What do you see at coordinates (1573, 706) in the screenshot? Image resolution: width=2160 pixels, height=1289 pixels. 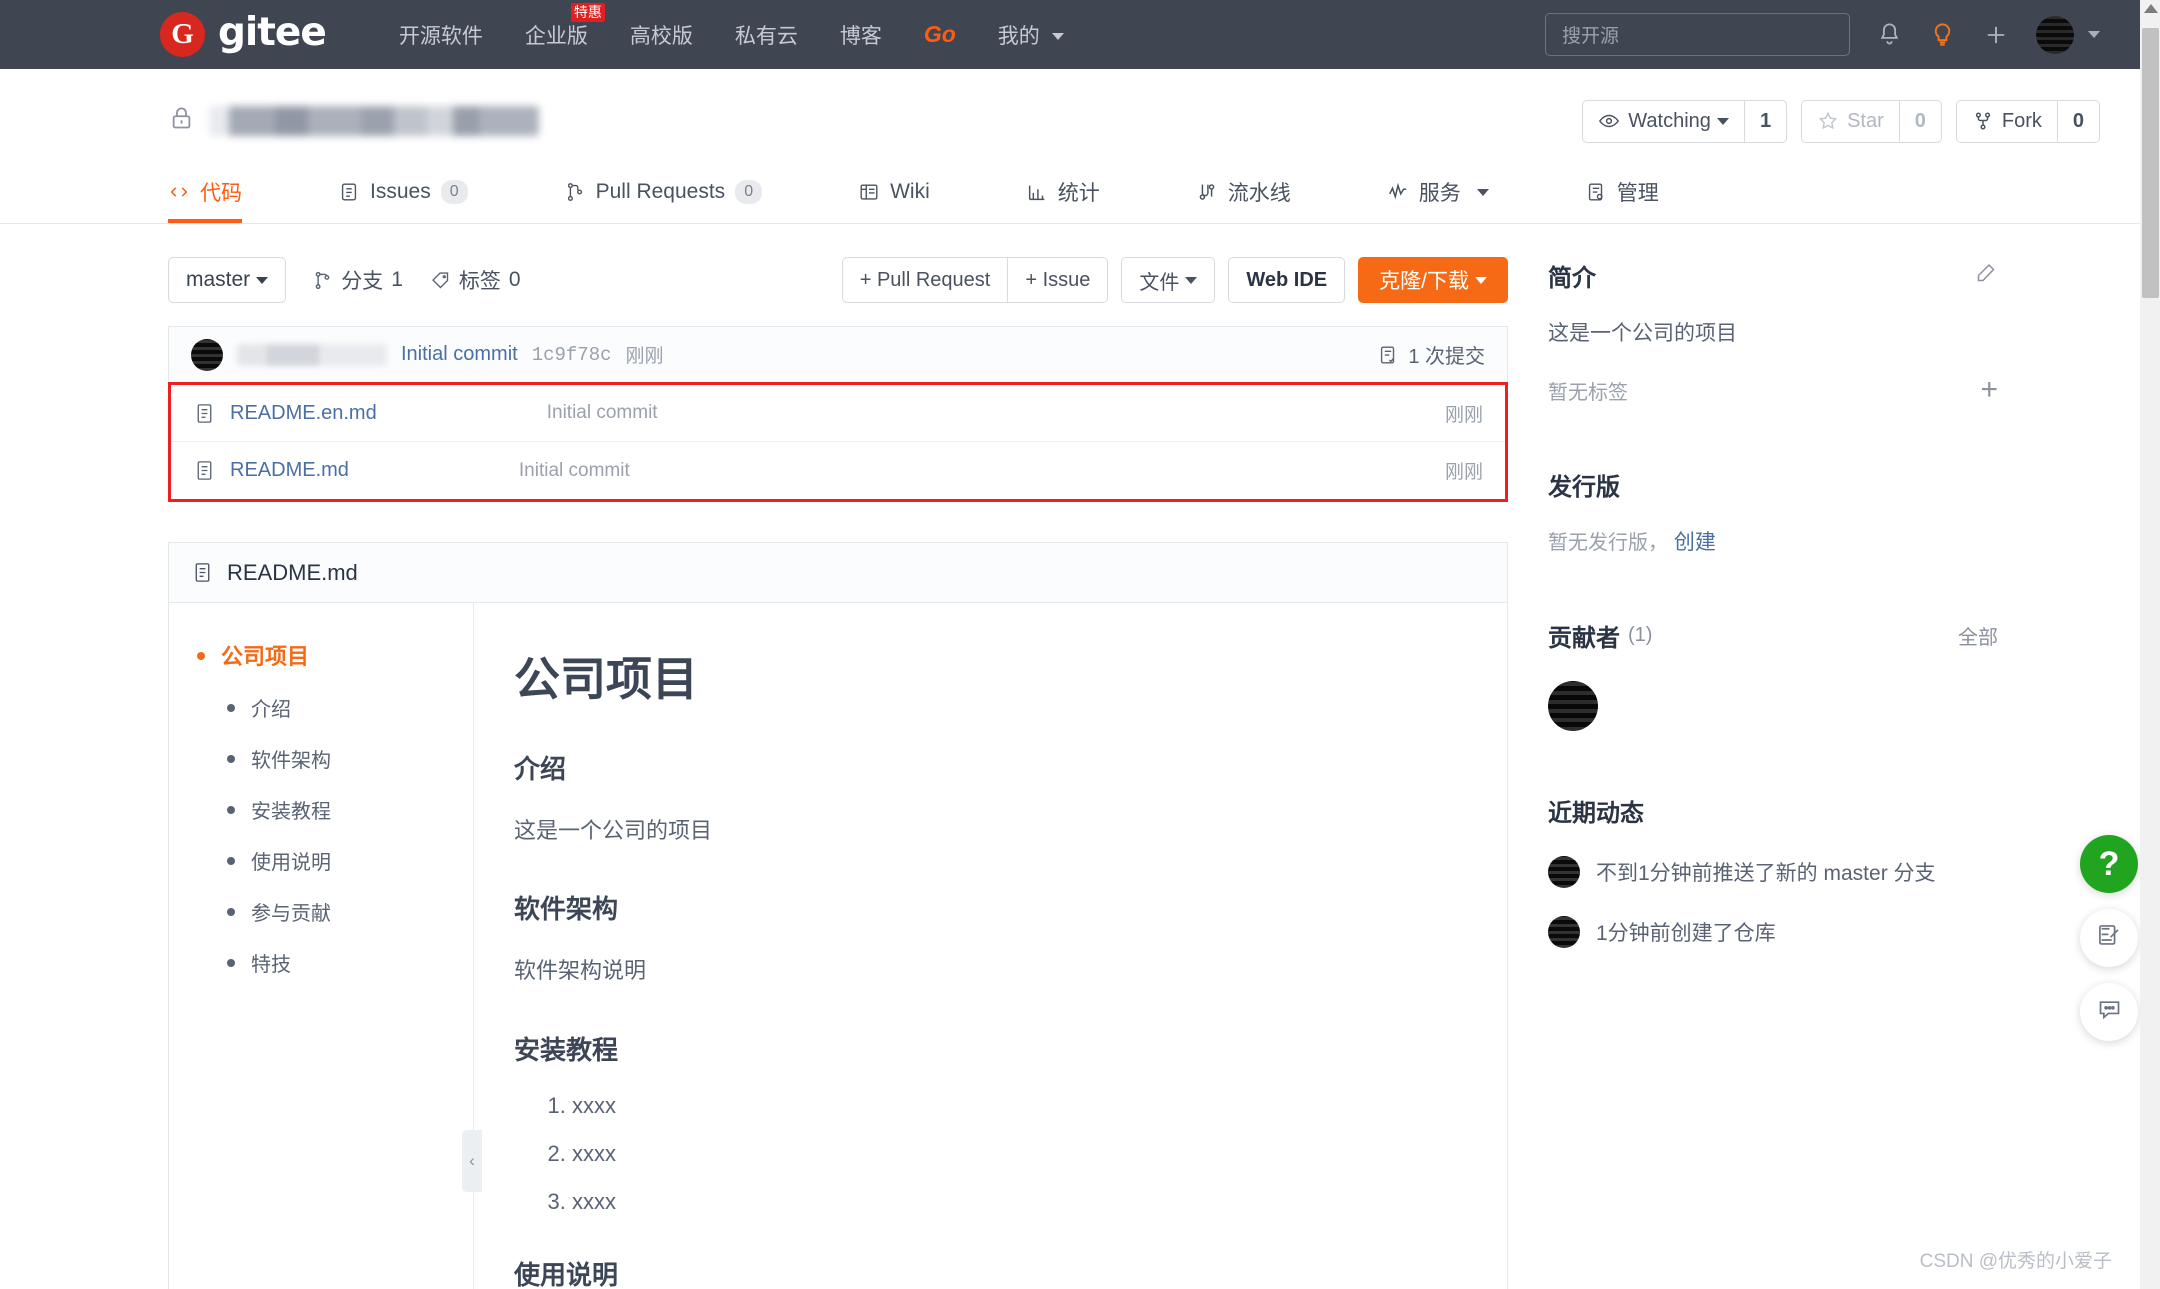 I see `avatar` at bounding box center [1573, 706].